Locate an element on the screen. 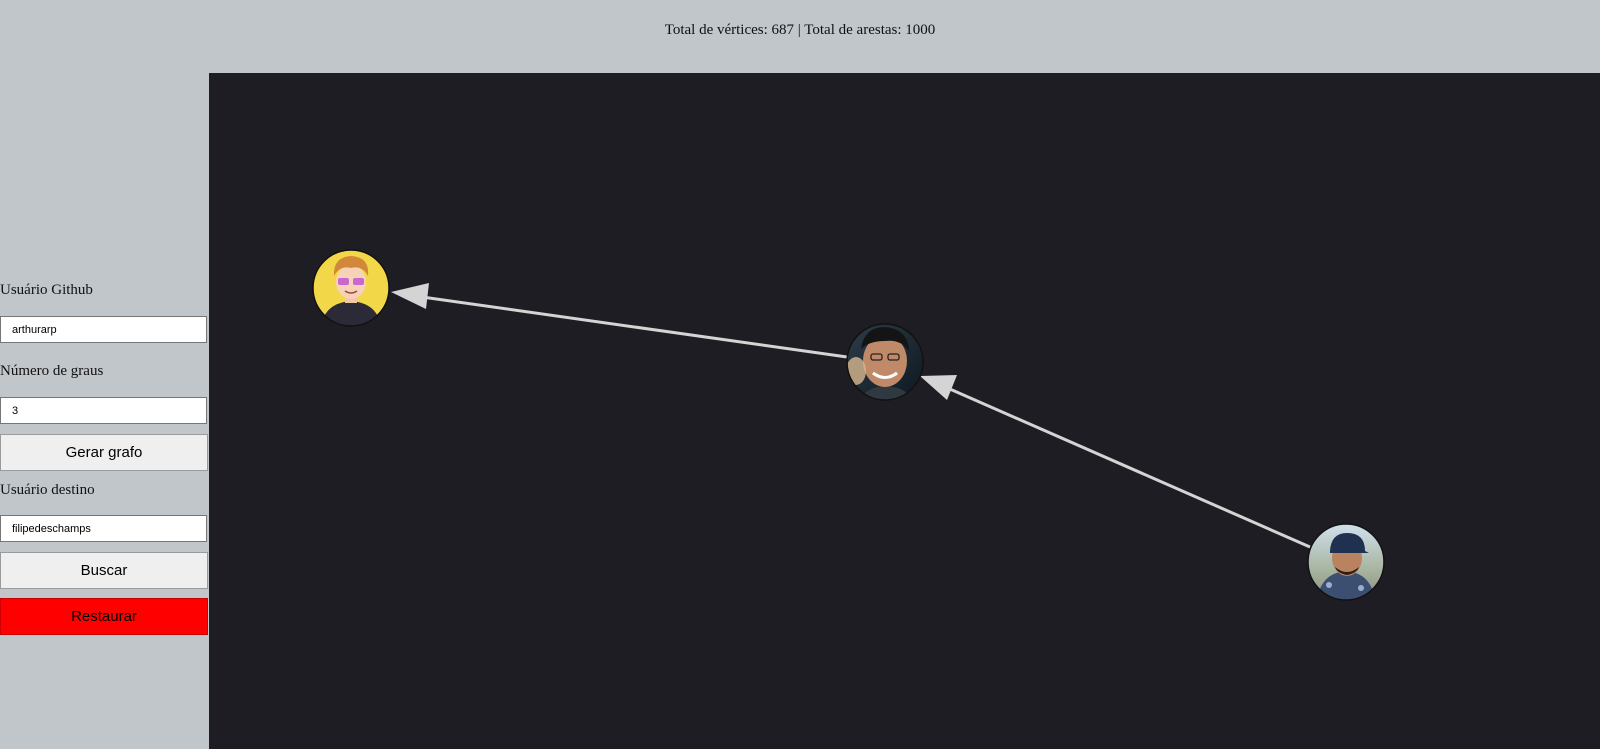 This screenshot has width=1600, height=749. generate-graph-button: Gerar grafo is located at coordinates (104, 452).